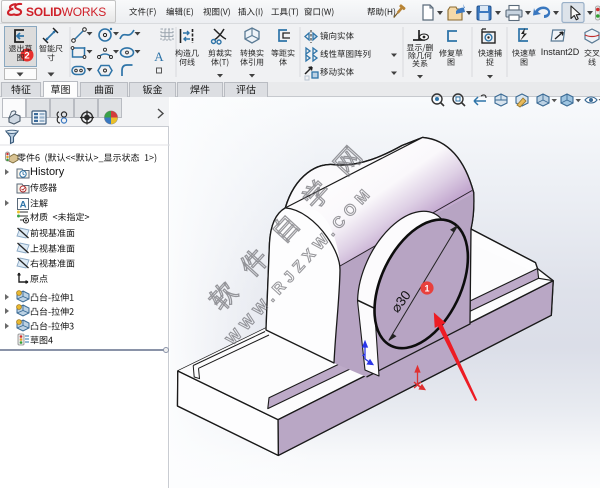 This screenshot has height=488, width=600. Describe the element at coordinates (26, 56) in the screenshot. I see `svg-text: 2` at that location.